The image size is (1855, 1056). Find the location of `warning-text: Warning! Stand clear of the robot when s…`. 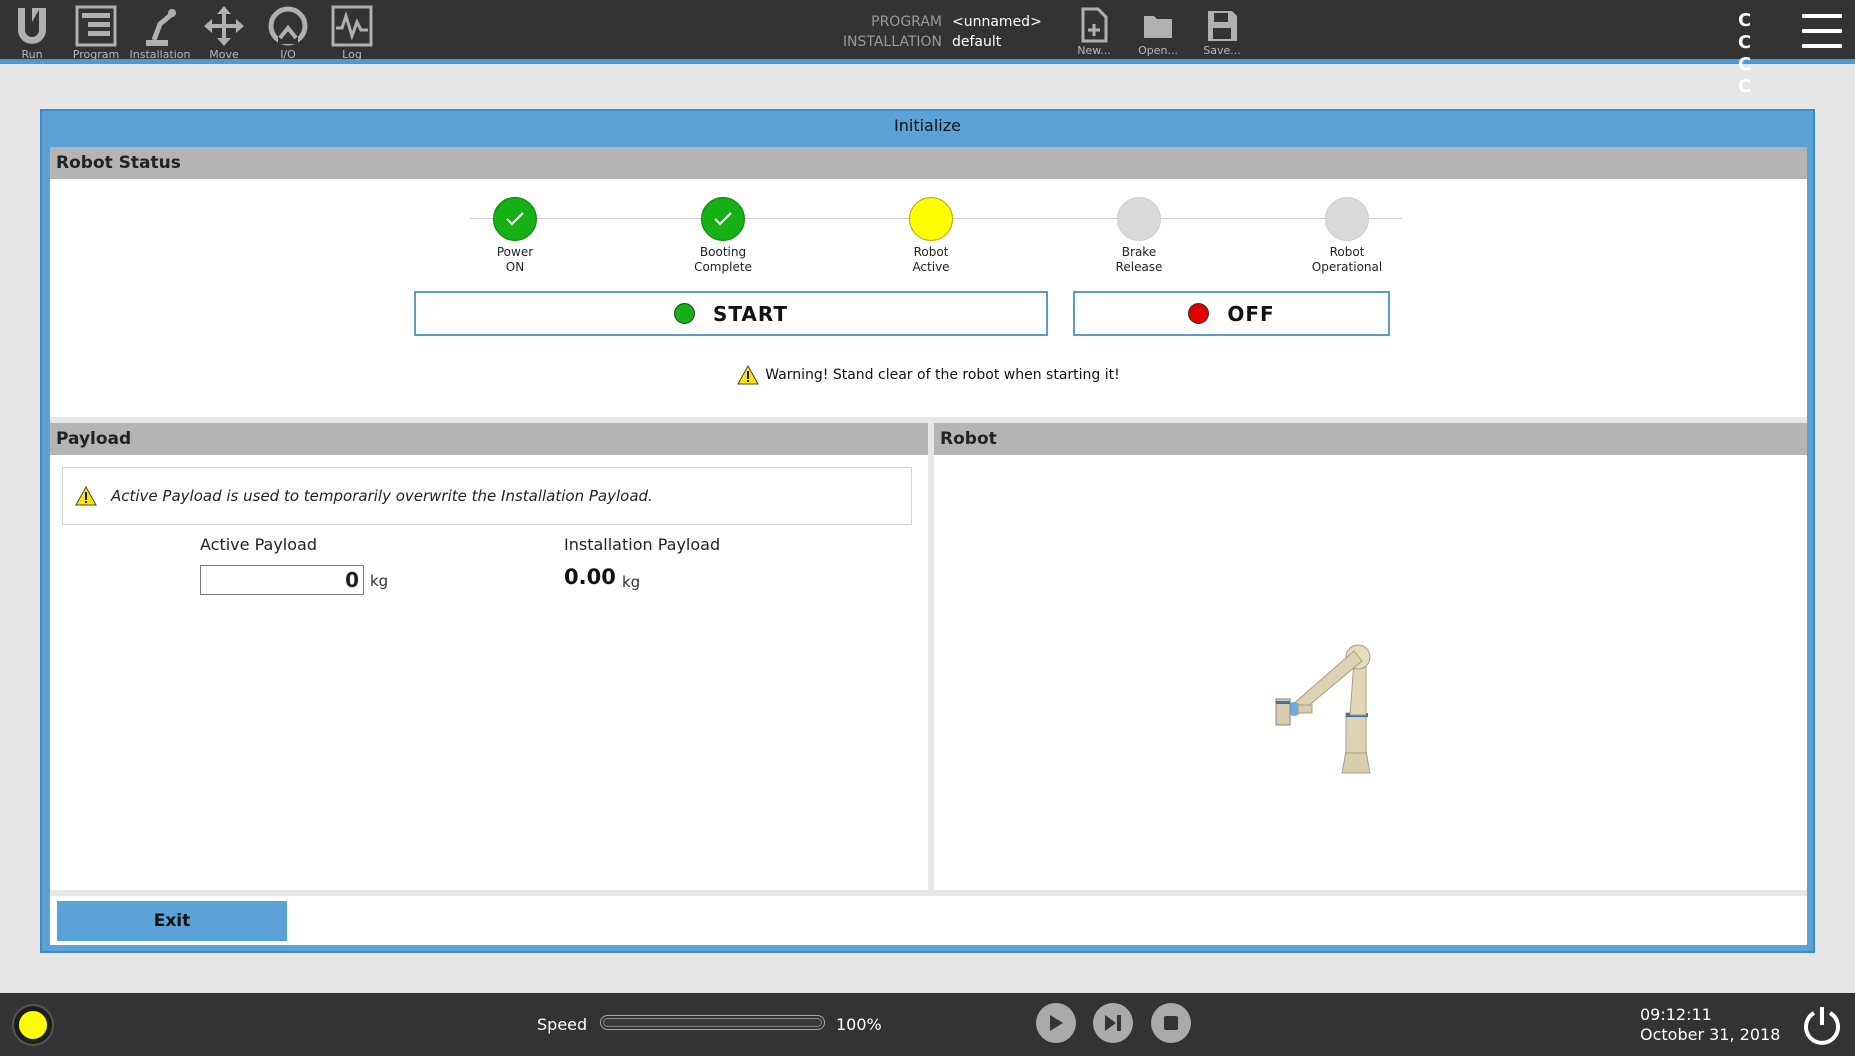

warning-text: Warning! Stand clear of the robot when s… is located at coordinates (942, 375).